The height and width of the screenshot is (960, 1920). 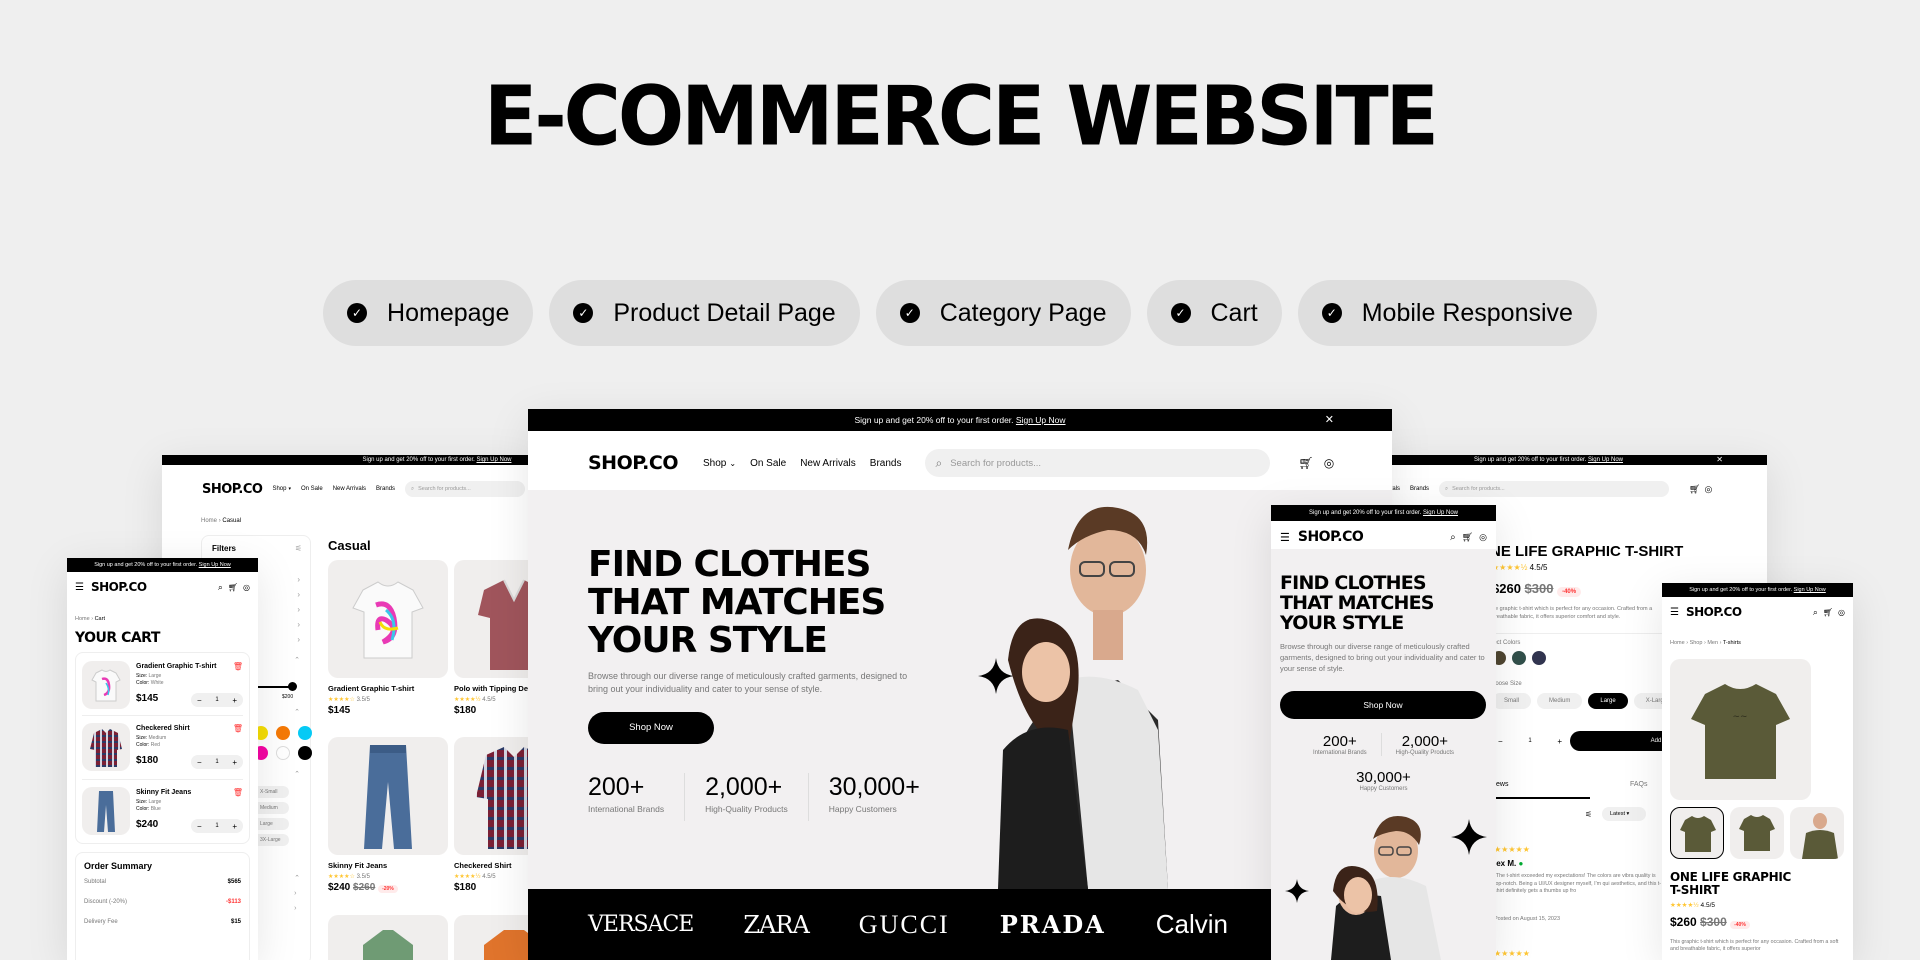 I want to click on tab-faqs: FAQs, so click(x=1639, y=784).